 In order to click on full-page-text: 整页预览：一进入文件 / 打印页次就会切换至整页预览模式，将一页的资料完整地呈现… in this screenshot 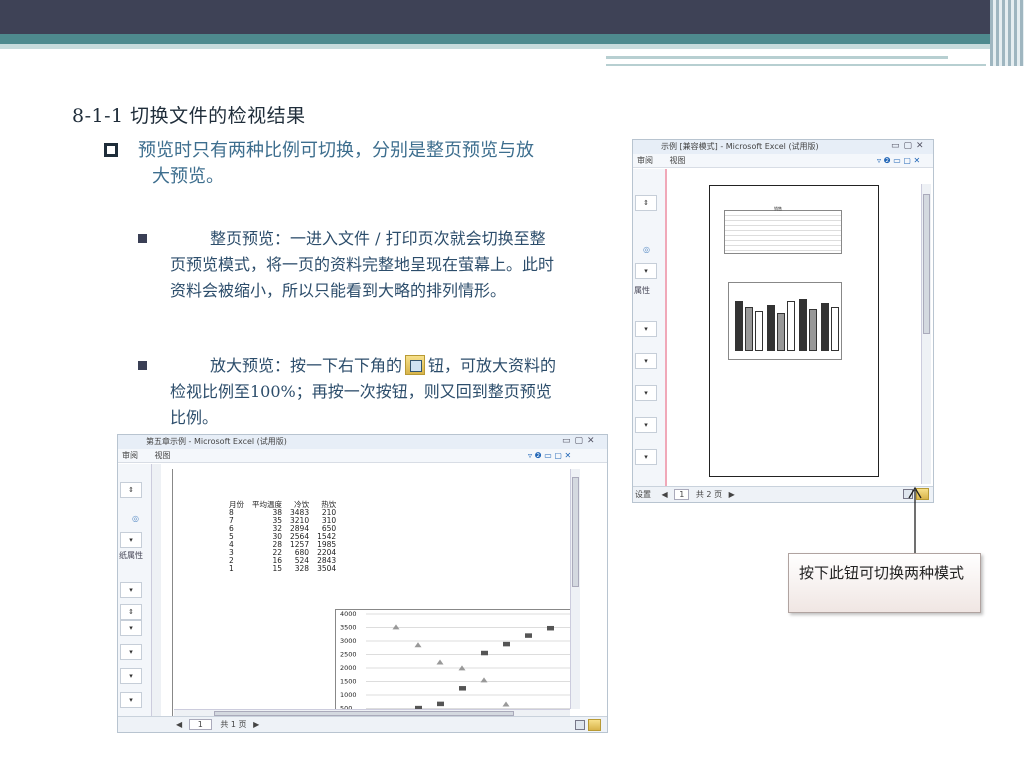, I will do `click(362, 264)`.